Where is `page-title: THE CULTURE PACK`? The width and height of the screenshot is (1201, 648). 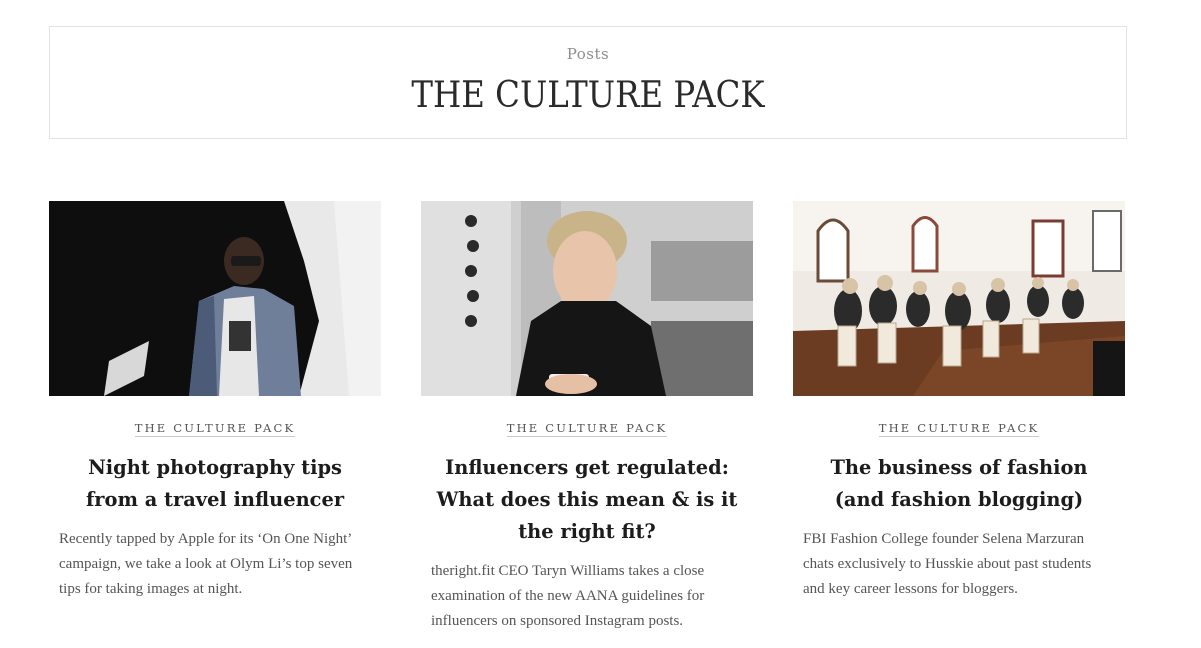 page-title: THE CULTURE PACK is located at coordinates (588, 95).